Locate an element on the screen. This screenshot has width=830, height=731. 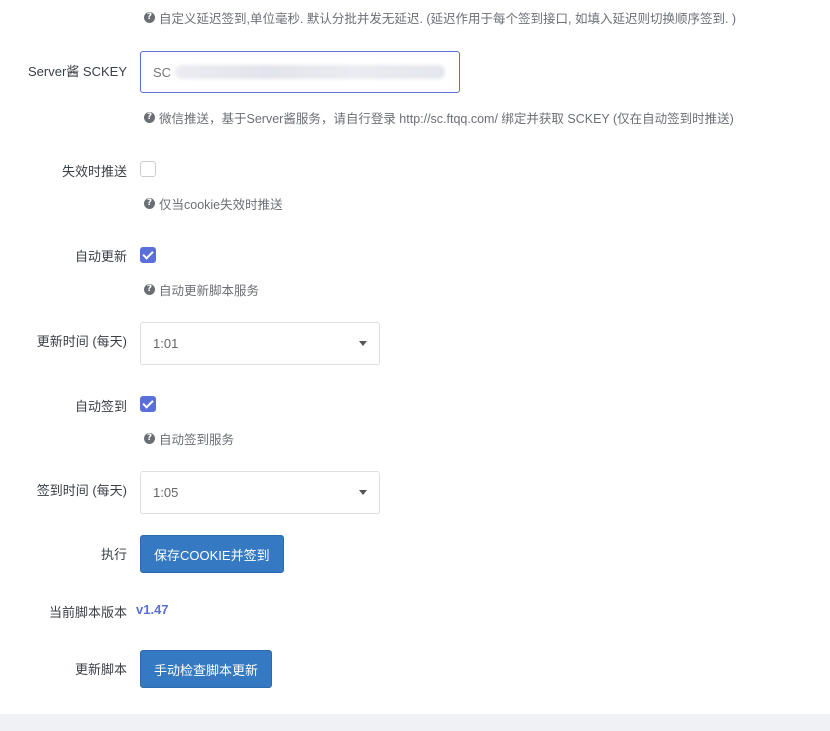
auto-update-help-text: 自动更新脚本服务 is located at coordinates (209, 291).